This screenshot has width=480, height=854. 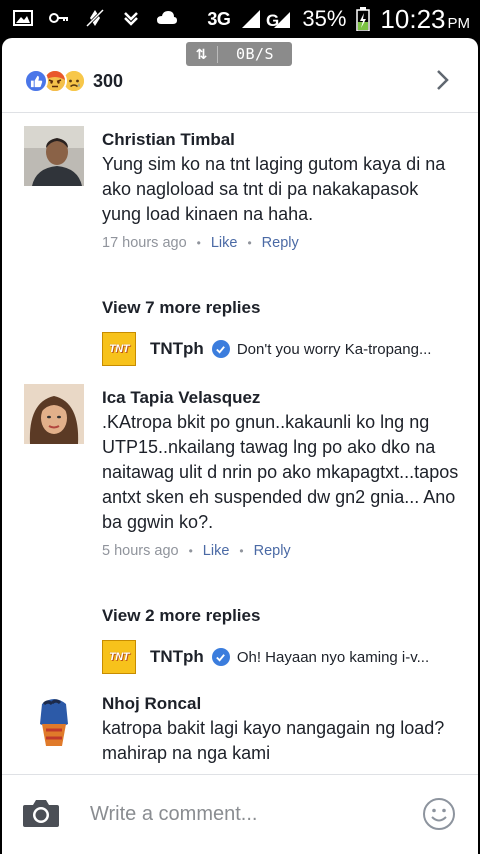 I want to click on status-left-icons, so click(x=95, y=18).